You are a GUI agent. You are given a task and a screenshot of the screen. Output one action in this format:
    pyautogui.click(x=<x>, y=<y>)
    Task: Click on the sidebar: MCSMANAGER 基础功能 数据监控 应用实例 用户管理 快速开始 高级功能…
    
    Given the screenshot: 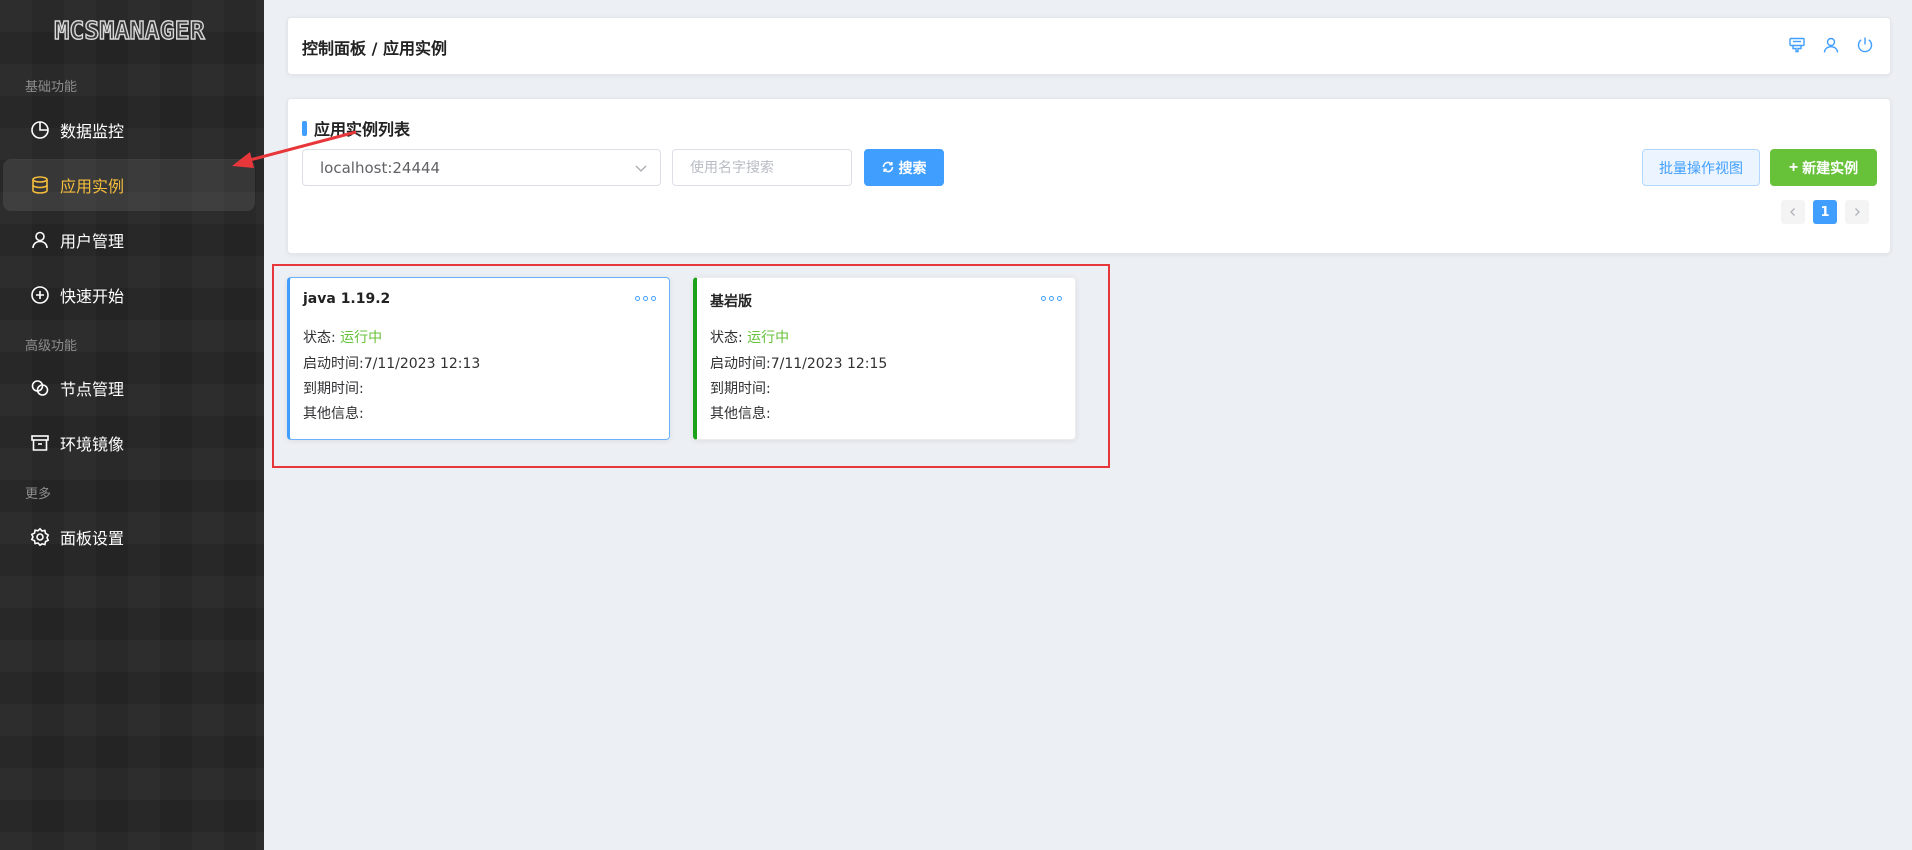 What is the action you would take?
    pyautogui.click(x=132, y=425)
    